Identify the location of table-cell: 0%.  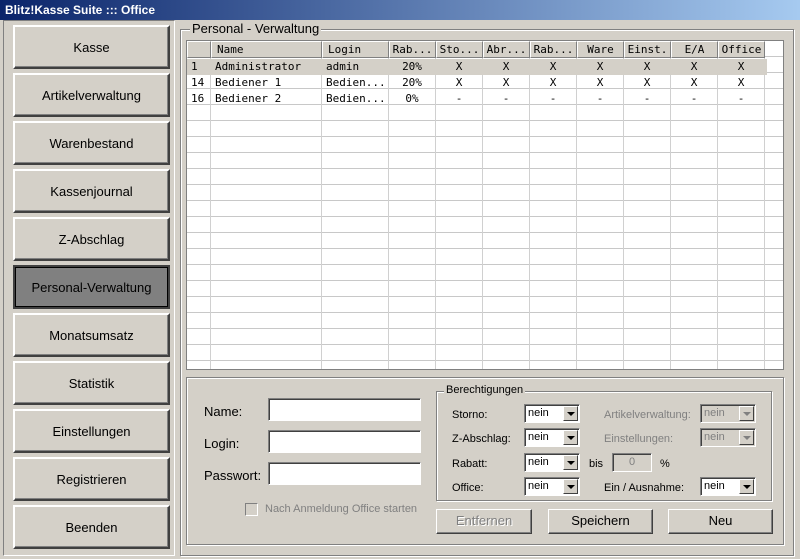
(412, 98).